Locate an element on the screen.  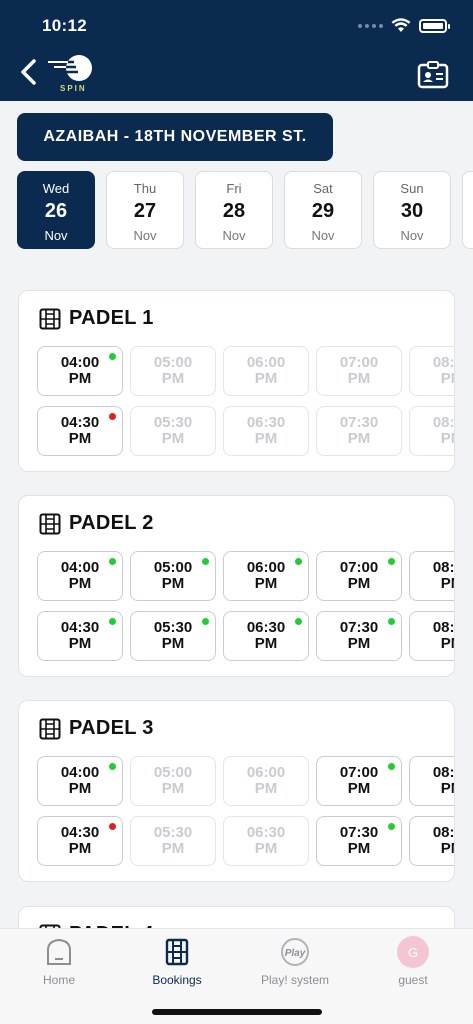
court-name: PADEL 1 is located at coordinates (111, 318).